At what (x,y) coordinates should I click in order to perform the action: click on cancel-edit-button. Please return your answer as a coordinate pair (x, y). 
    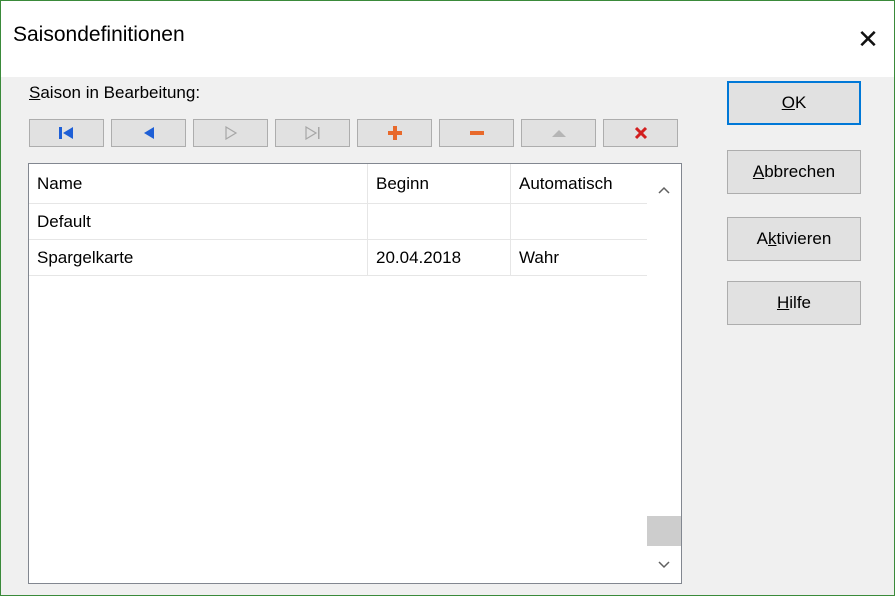
    Looking at the image, I should click on (640, 133).